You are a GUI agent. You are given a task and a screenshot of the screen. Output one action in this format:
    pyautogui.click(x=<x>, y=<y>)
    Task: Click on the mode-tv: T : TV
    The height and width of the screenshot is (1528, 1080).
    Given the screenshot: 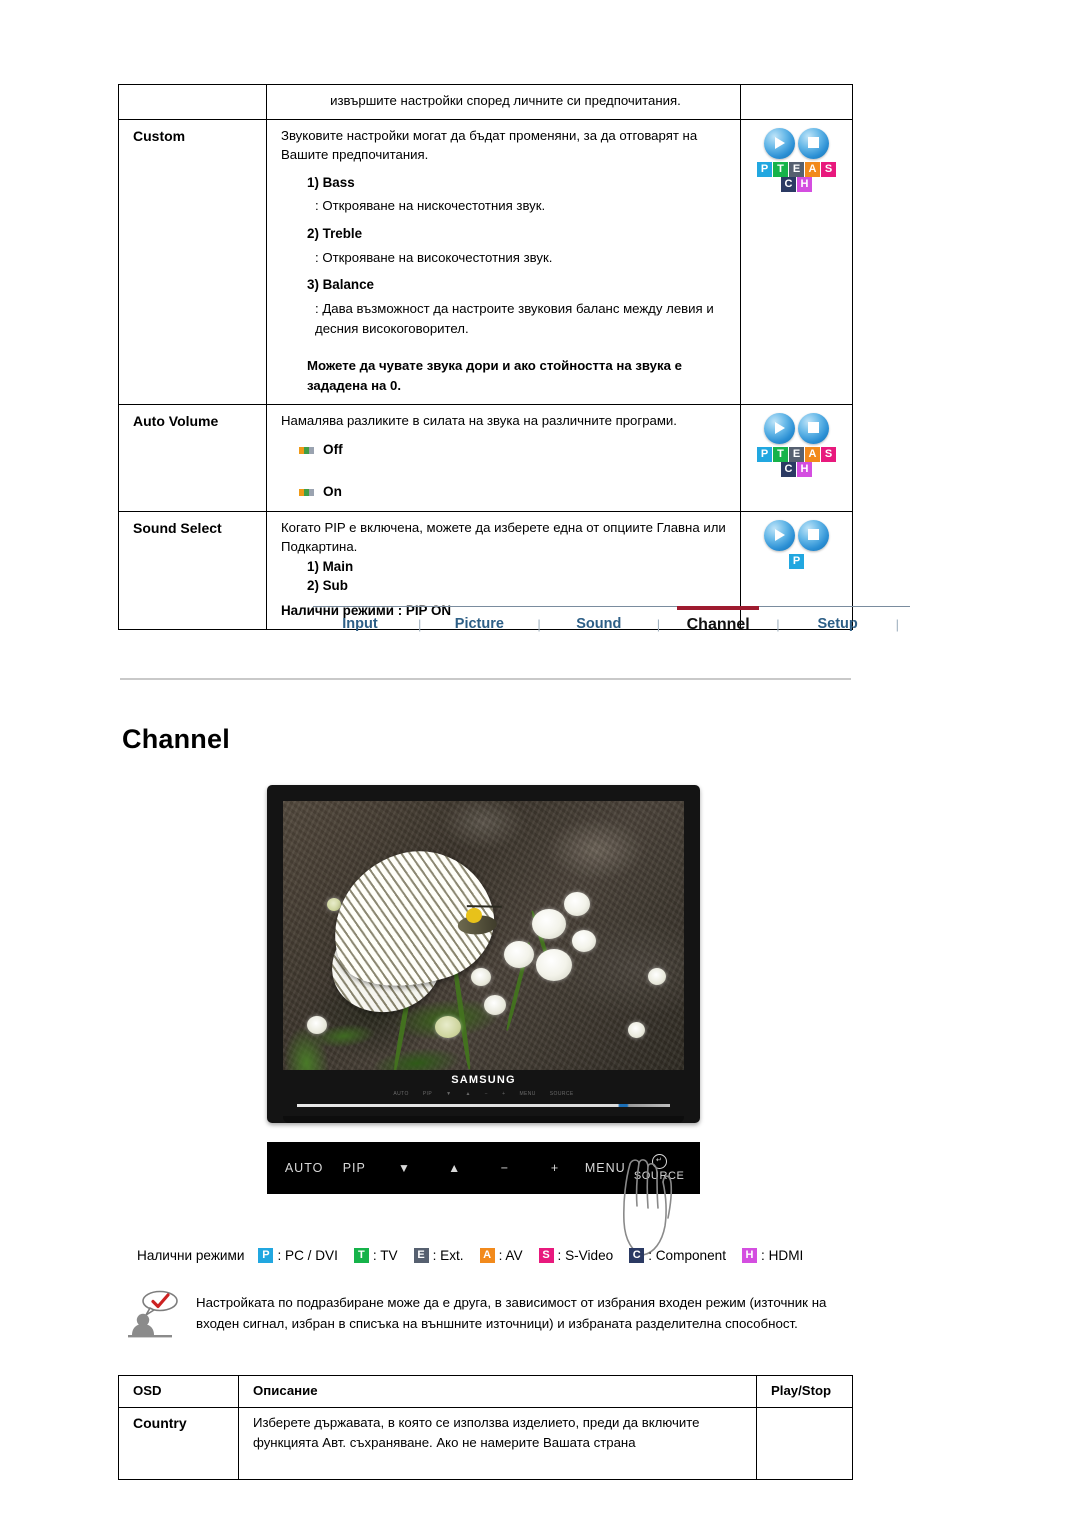 What is the action you would take?
    pyautogui.click(x=375, y=1255)
    